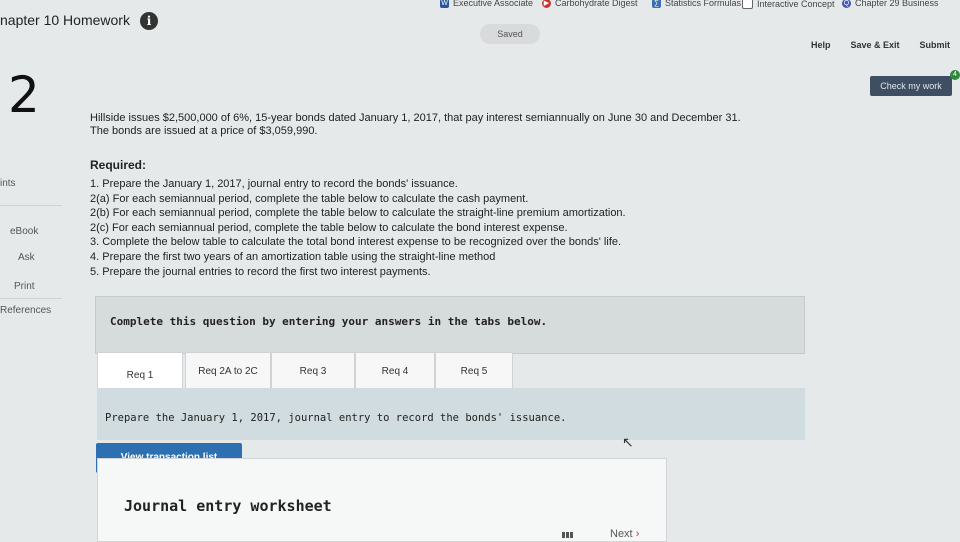 Image resolution: width=960 pixels, height=542 pixels. What do you see at coordinates (747, 4) in the screenshot?
I see `document-icon` at bounding box center [747, 4].